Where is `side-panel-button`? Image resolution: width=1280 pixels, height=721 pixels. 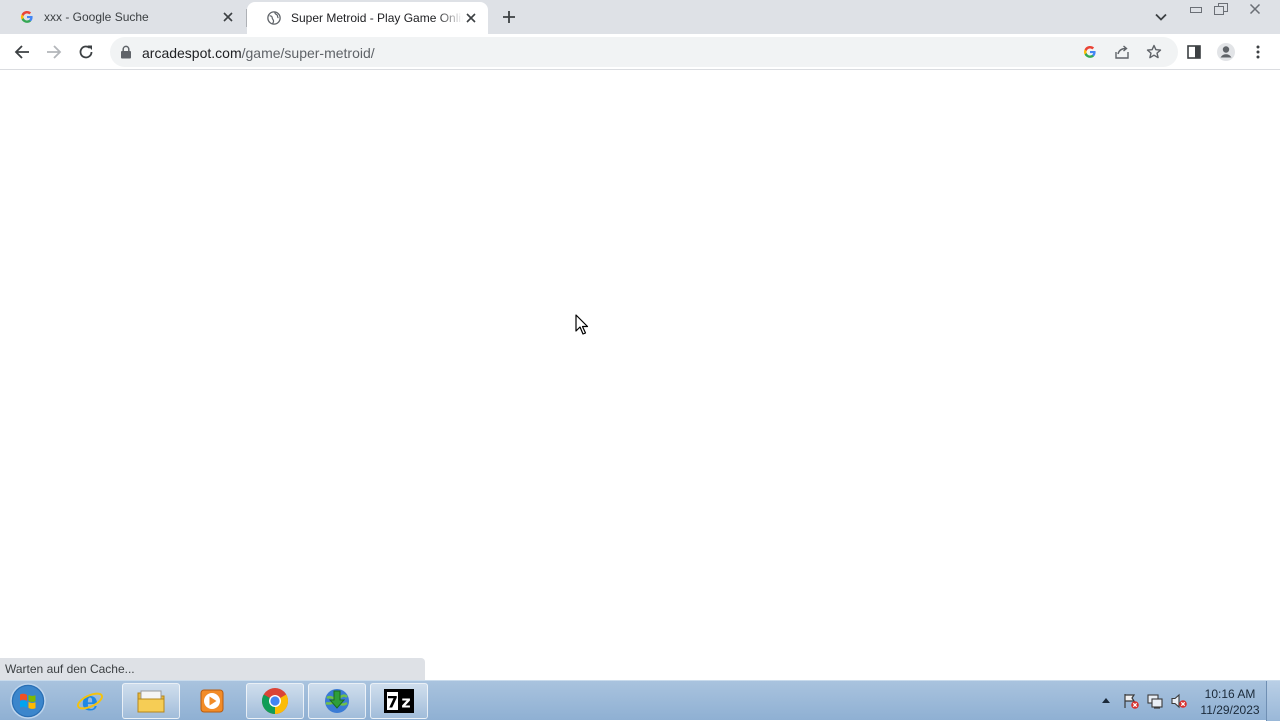 side-panel-button is located at coordinates (1194, 52).